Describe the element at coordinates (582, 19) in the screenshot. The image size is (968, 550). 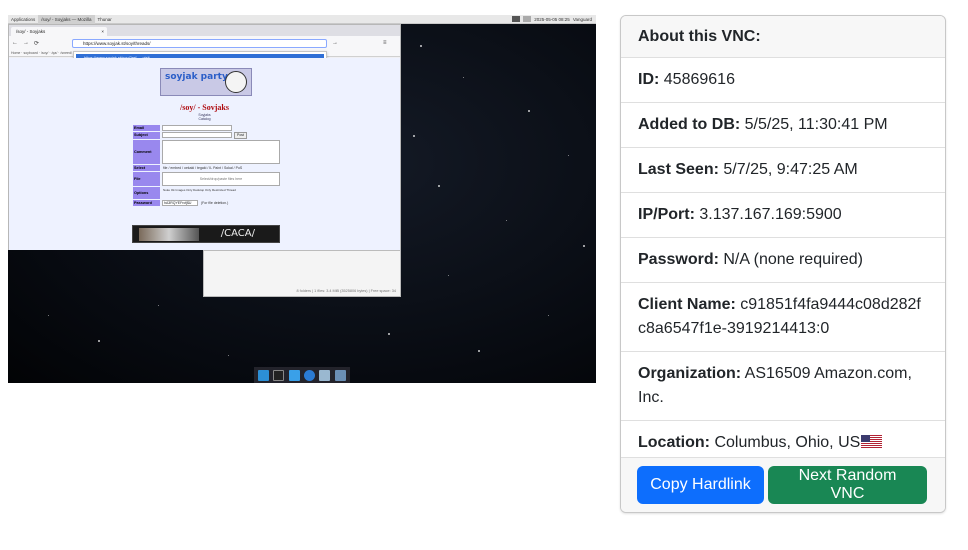
I see `remote-user: Vanguard` at that location.